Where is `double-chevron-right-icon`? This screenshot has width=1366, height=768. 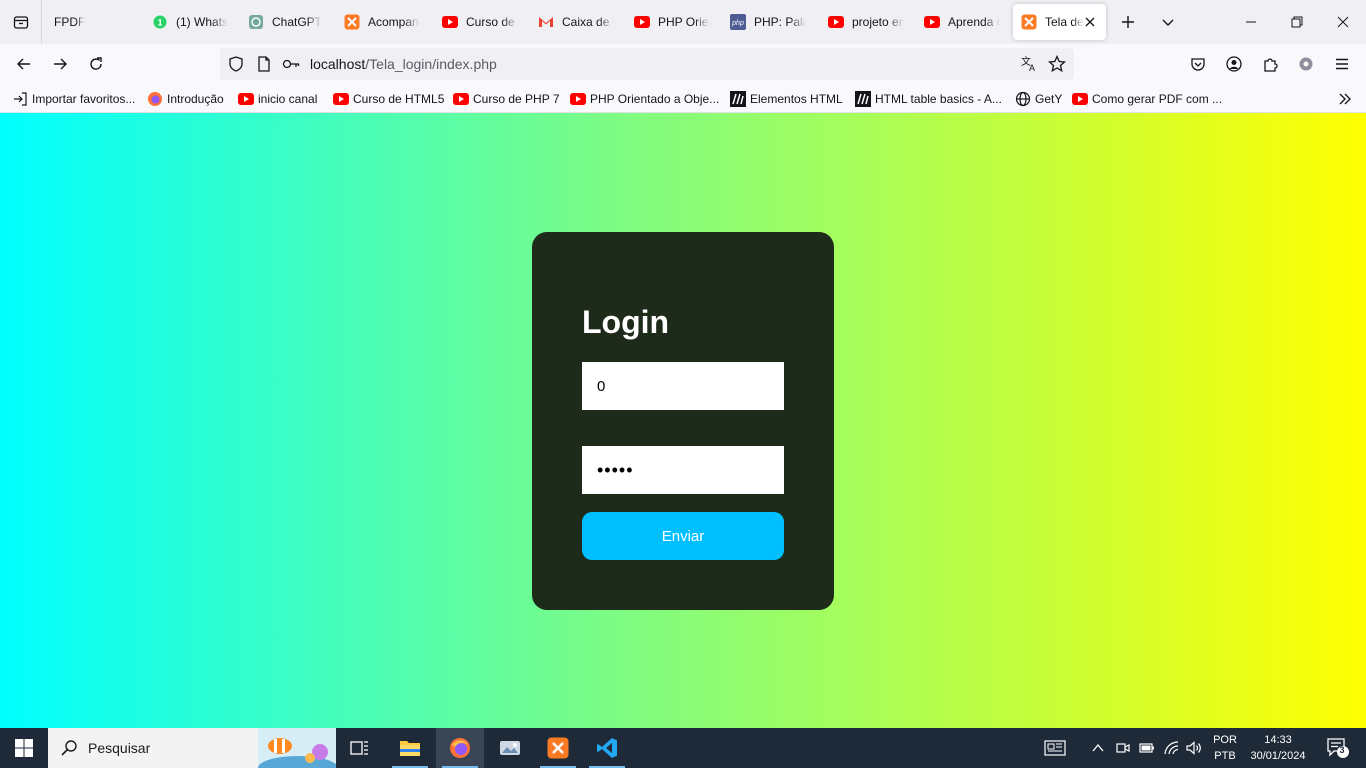
double-chevron-right-icon is located at coordinates (1345, 99).